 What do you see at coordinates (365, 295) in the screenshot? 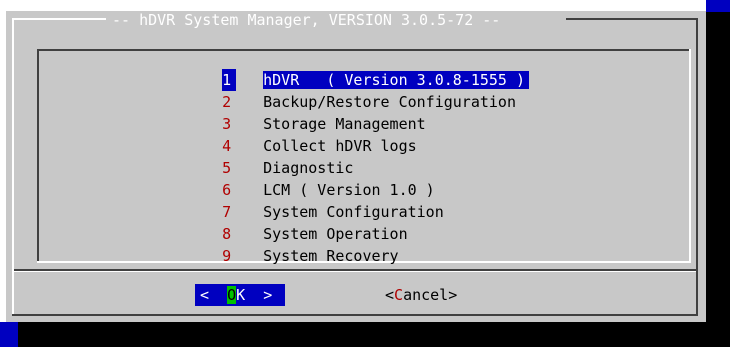
I see `button-bar: < OK > <Cancel>` at bounding box center [365, 295].